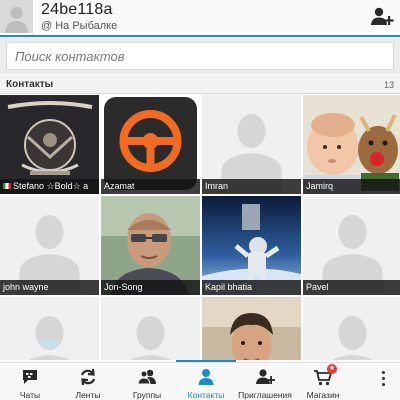 This screenshot has height=400, width=400. What do you see at coordinates (49, 287) in the screenshot?
I see `contact-name: john wayne` at bounding box center [49, 287].